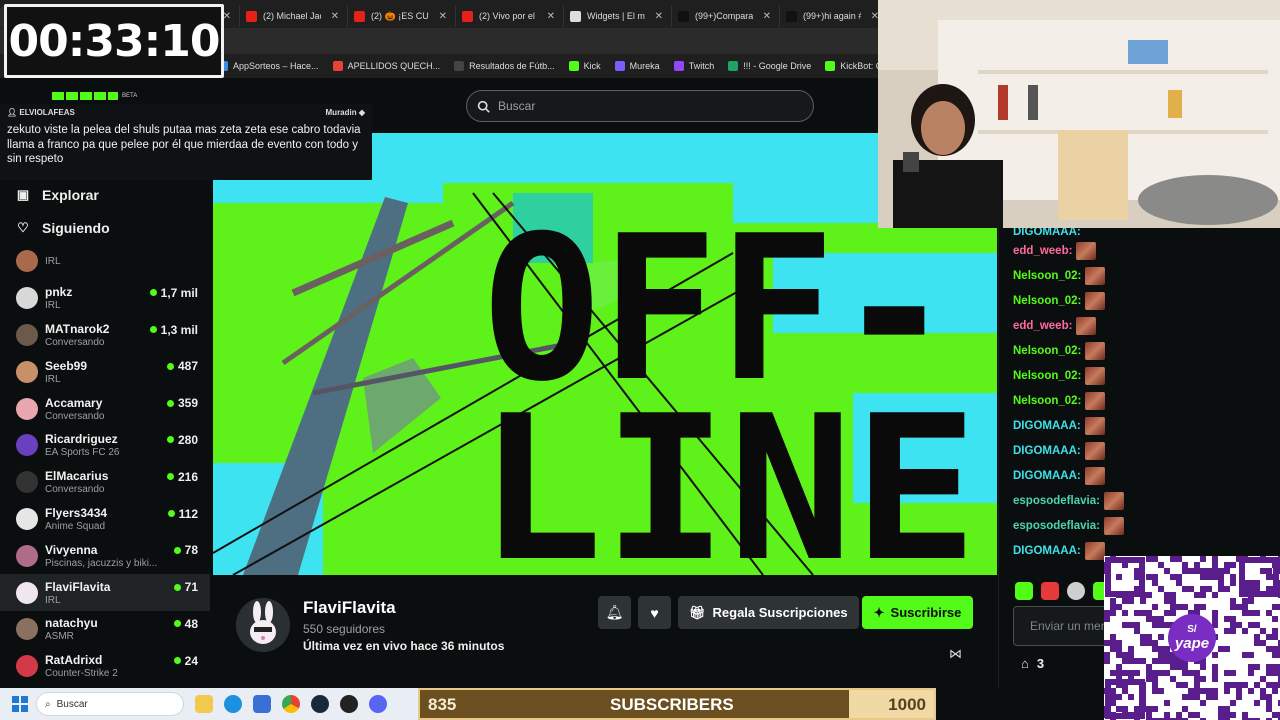 This screenshot has height=720, width=1280. Describe the element at coordinates (726, 16) in the screenshot. I see `browser-tab: (99+)Comparació ✕` at that location.